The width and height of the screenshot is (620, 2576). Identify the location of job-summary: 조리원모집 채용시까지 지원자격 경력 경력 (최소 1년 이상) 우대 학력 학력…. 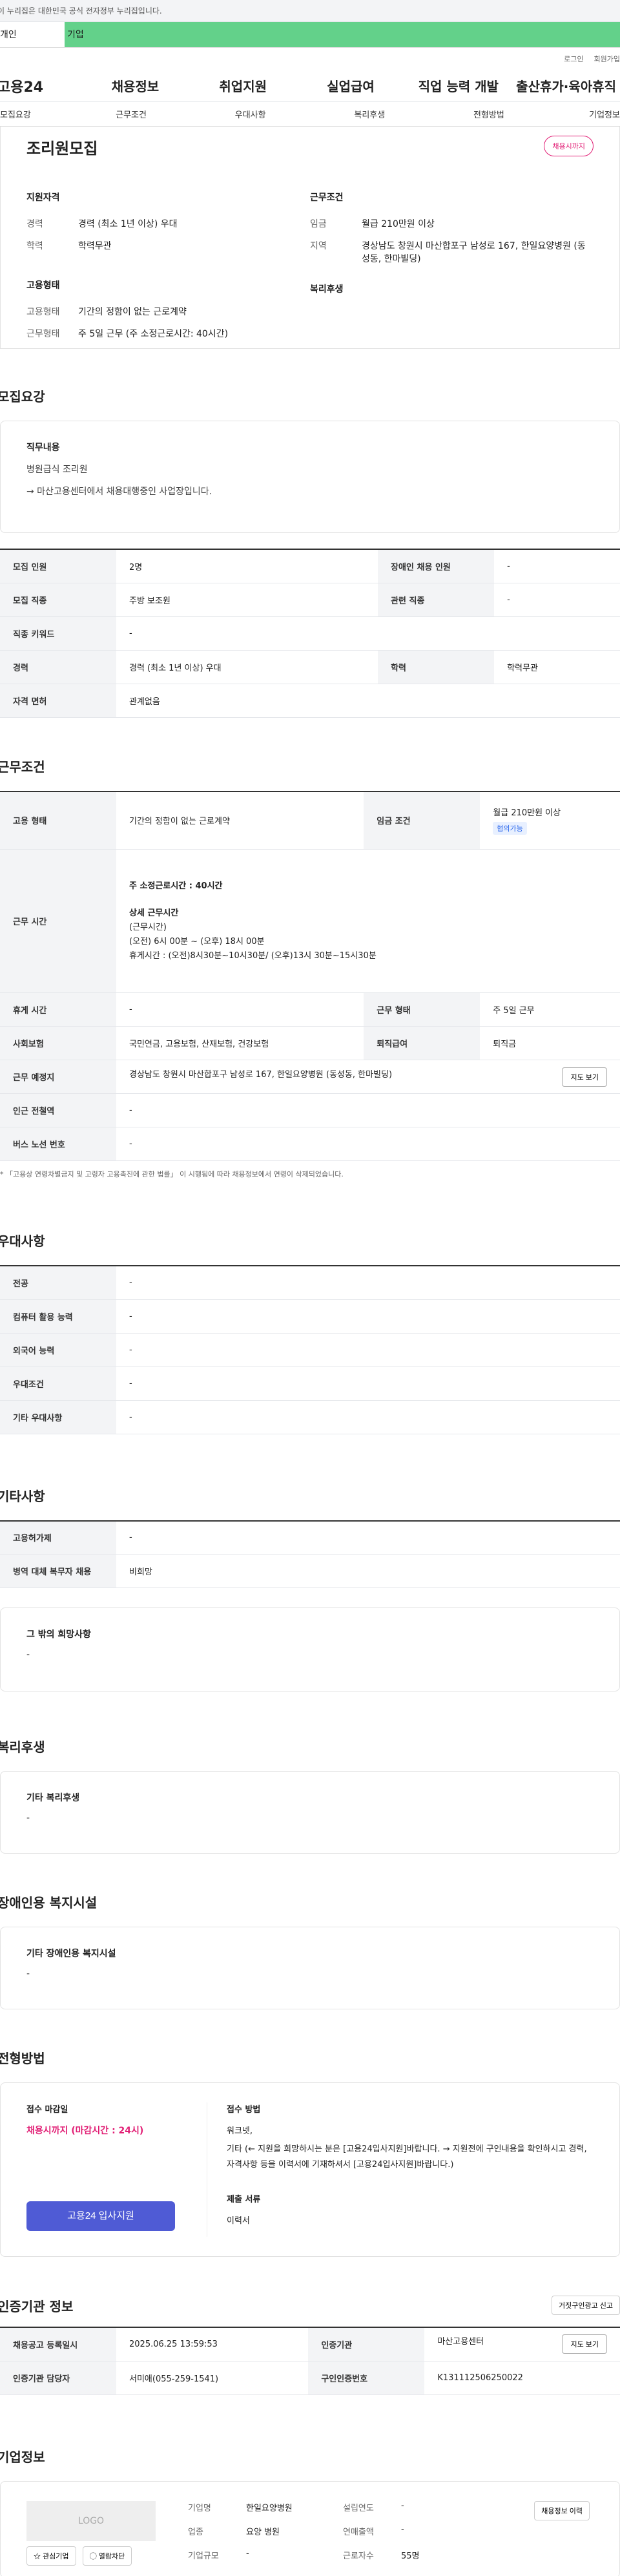
(310, 238).